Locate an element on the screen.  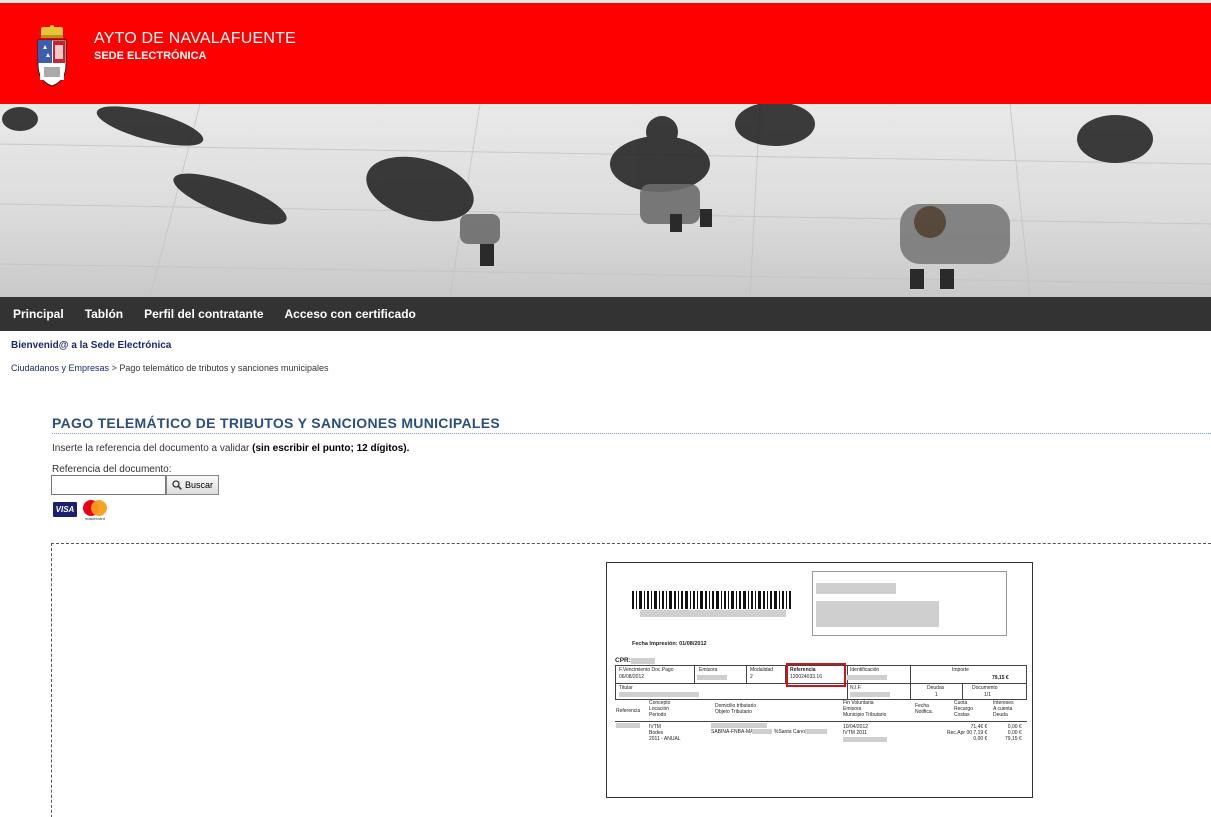
doc-deudas-label: Deudas is located at coordinates (936, 688).